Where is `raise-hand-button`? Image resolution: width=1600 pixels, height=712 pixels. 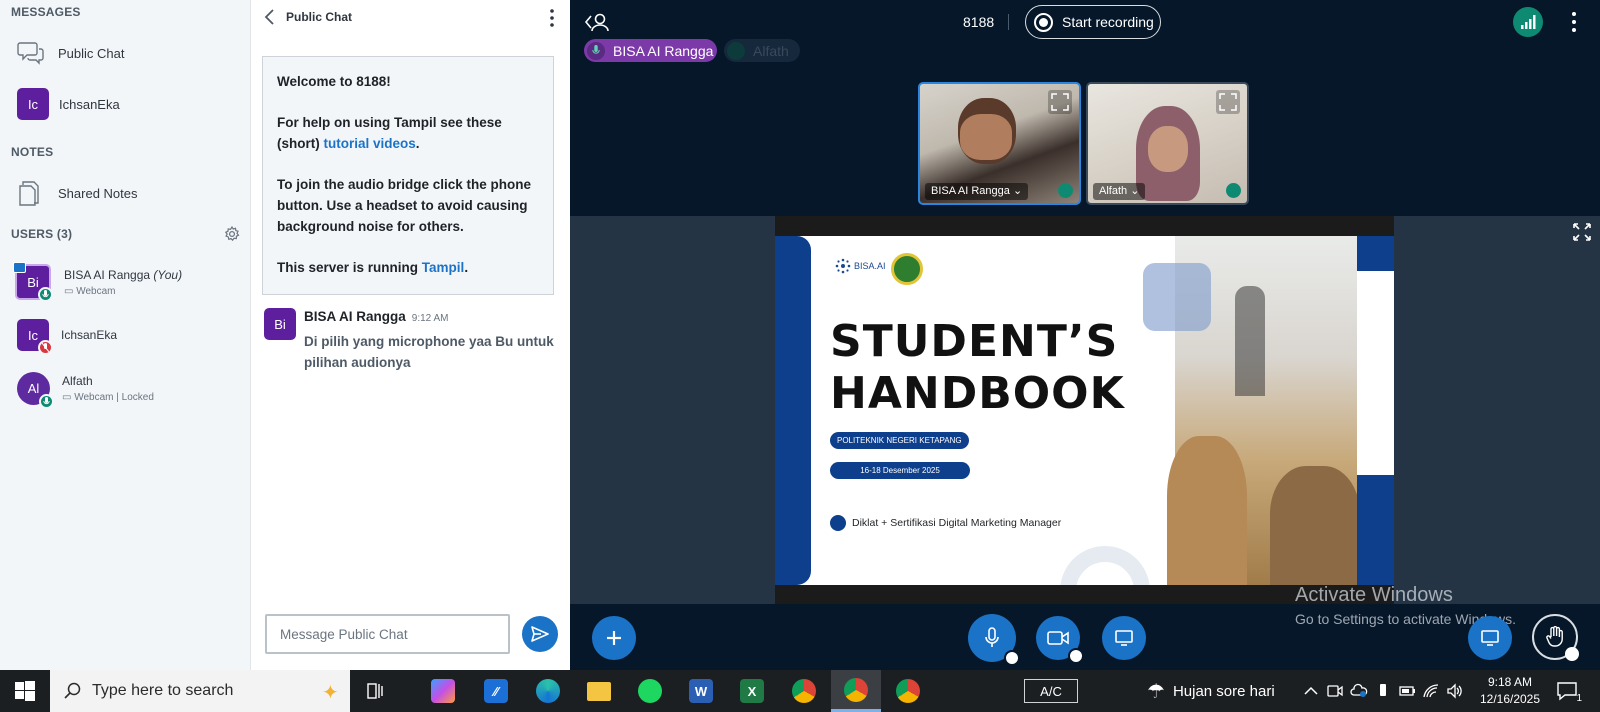
raise-hand-button is located at coordinates (1555, 637).